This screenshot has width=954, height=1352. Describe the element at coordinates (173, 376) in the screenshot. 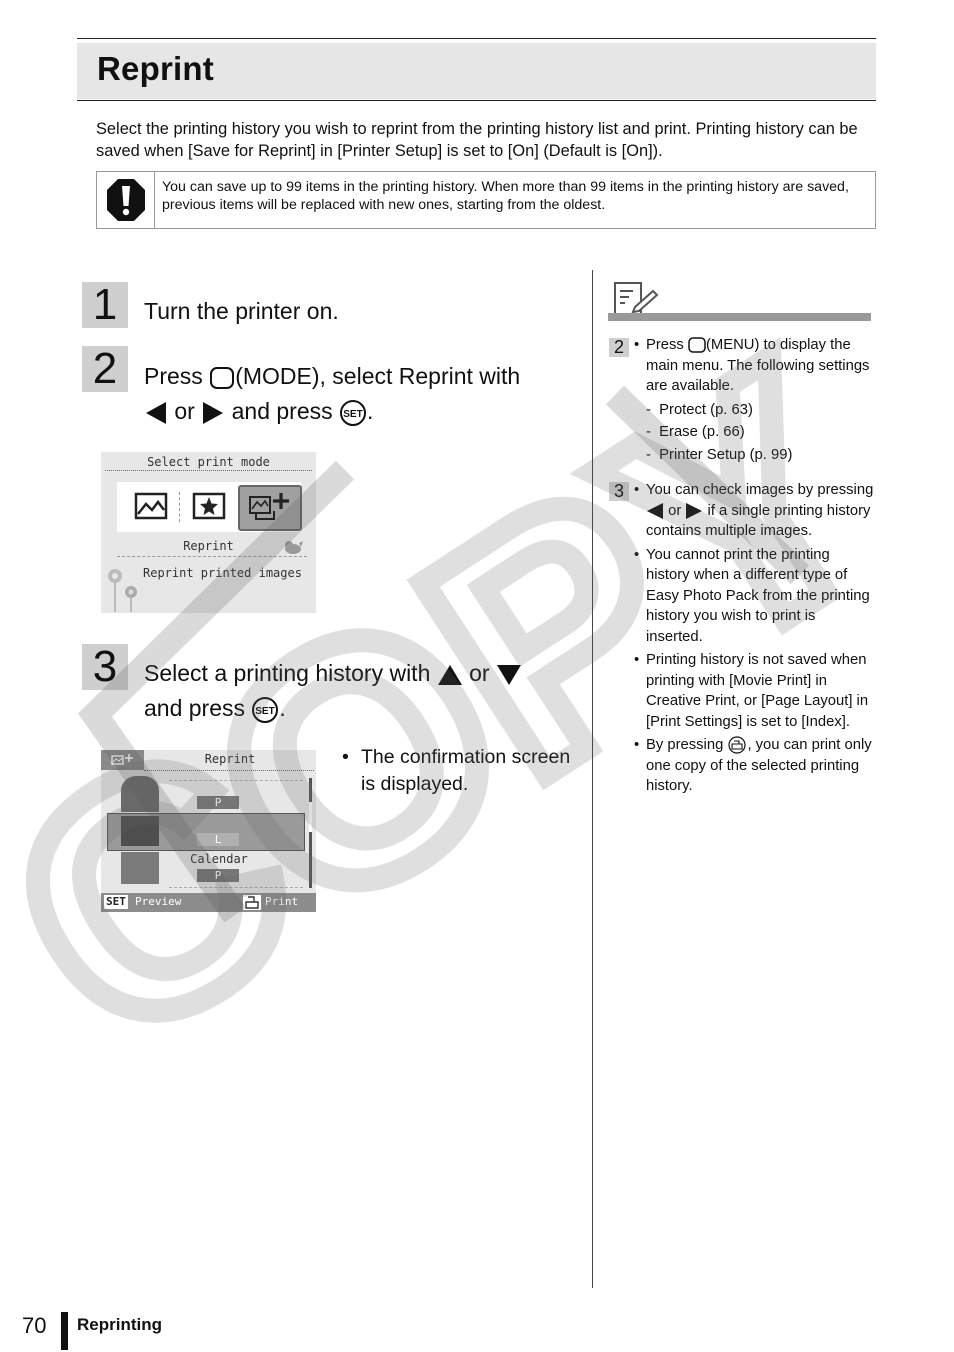

I see `step-text-part: Press` at that location.